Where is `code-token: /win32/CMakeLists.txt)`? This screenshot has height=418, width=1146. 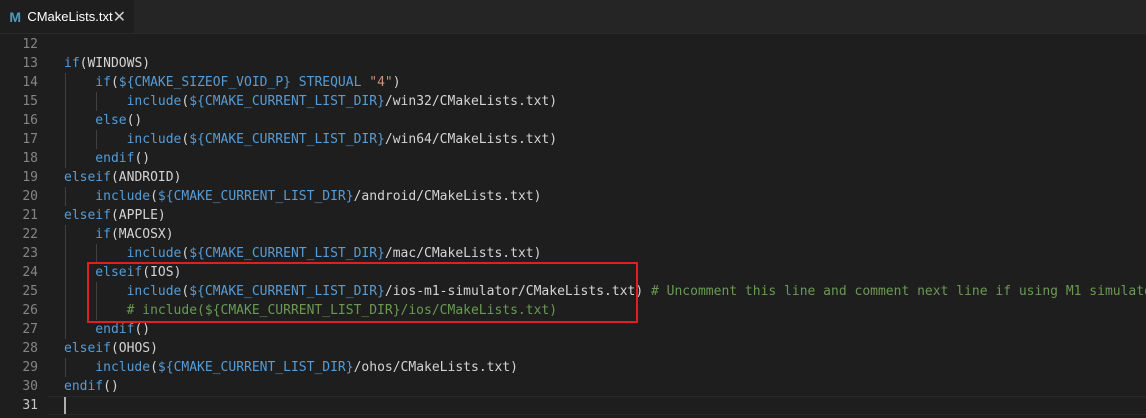 code-token: /win32/CMakeLists.txt) is located at coordinates (471, 101).